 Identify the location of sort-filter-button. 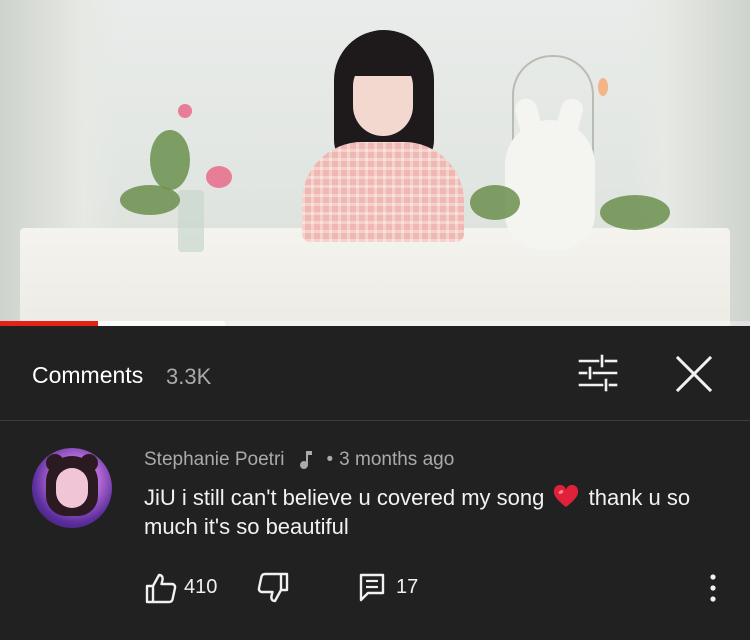
(597, 373).